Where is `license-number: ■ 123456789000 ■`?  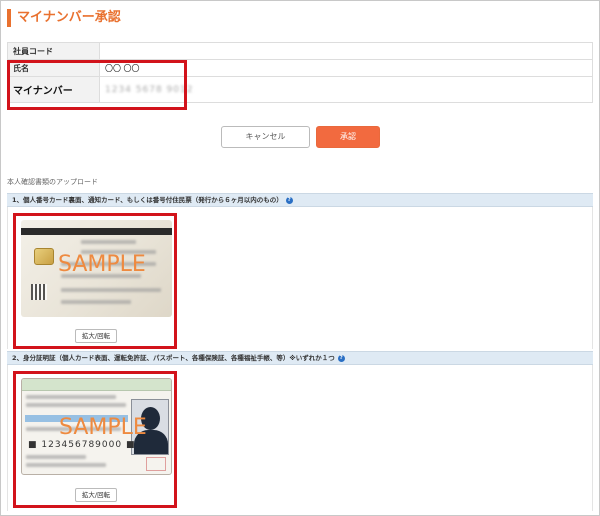 license-number: ■ 123456789000 ■ is located at coordinates (82, 445).